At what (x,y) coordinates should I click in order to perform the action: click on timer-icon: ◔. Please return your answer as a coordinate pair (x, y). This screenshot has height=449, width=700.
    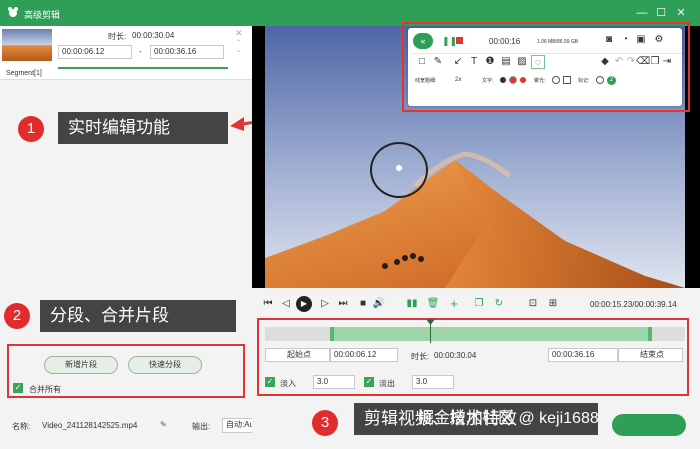
    Looking at the image, I should click on (625, 40).